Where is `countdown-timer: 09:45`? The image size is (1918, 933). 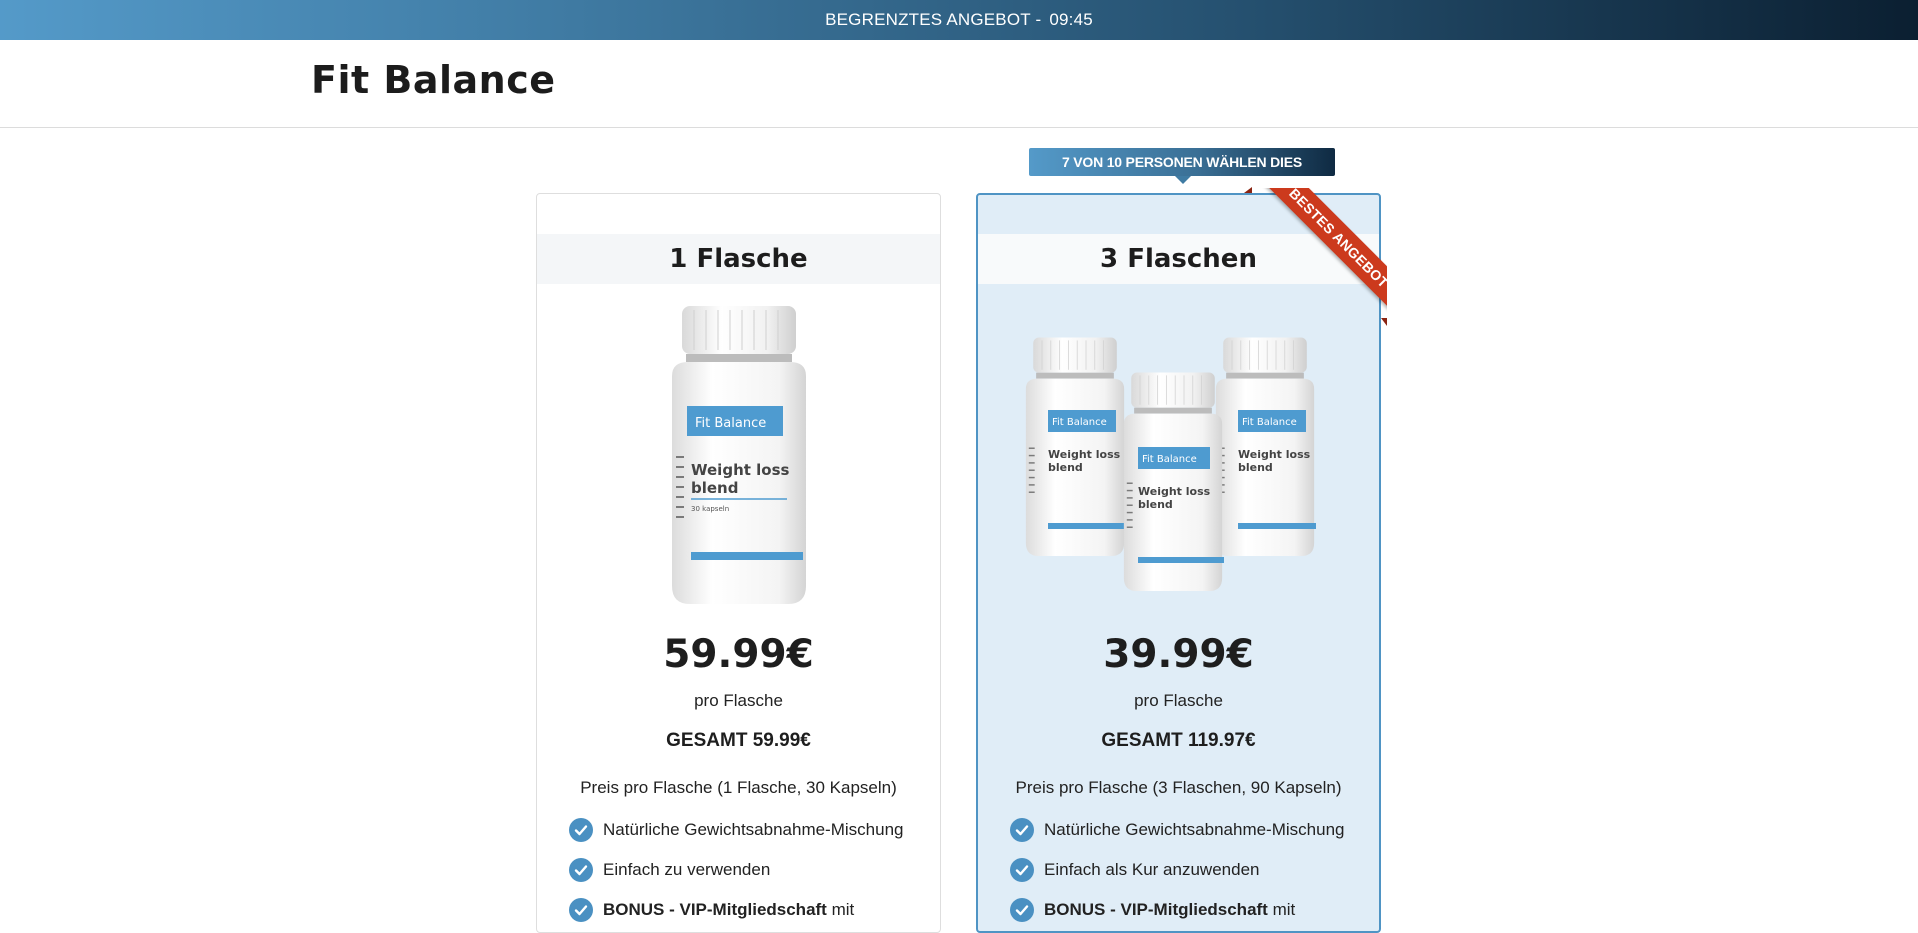
countdown-timer: 09:45 is located at coordinates (1071, 19).